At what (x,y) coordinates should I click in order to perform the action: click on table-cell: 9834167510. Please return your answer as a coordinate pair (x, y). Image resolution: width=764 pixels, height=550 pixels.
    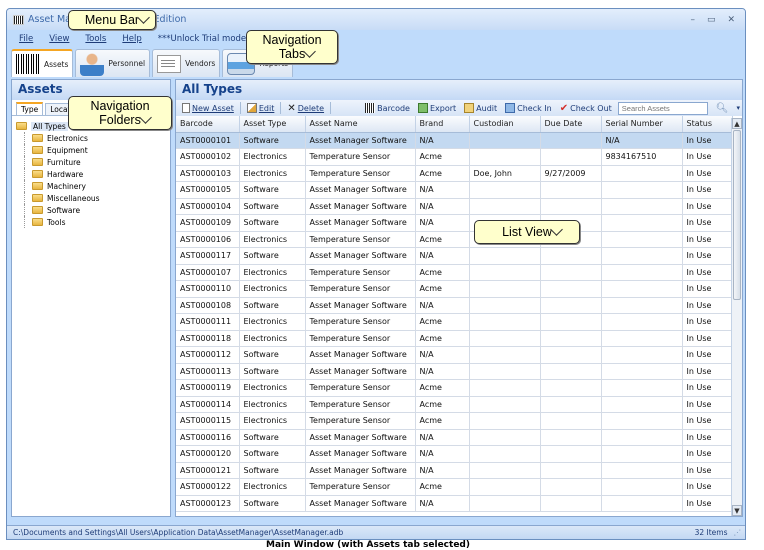
    Looking at the image, I should click on (642, 157).